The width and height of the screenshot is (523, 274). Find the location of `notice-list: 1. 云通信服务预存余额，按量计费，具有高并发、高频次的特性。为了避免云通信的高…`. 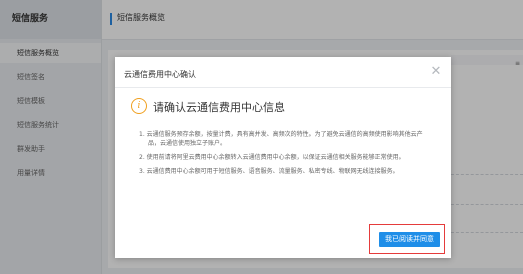

notice-list: 1. 云通信服务预存余额，按量计费，具有高并发、高频次的特性。为了避免云通信的高… is located at coordinates (286, 155).